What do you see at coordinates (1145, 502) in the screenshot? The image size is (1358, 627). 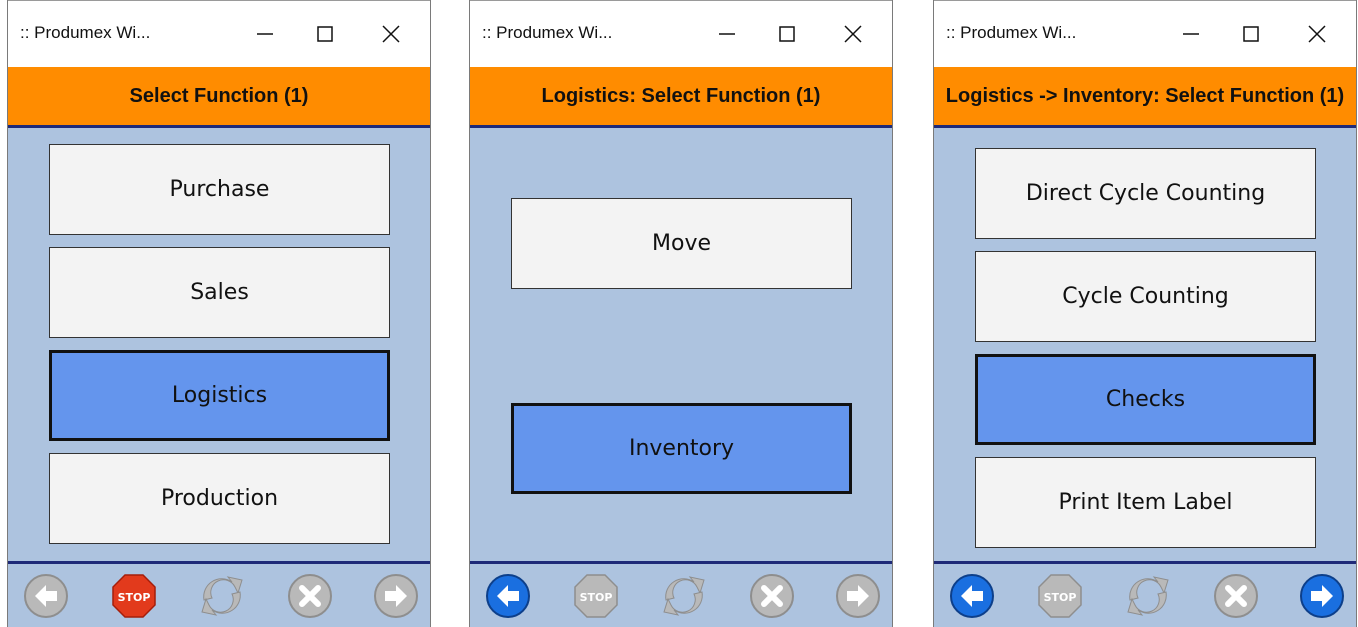 I see `print-item-label-button: Print Item Label` at bounding box center [1145, 502].